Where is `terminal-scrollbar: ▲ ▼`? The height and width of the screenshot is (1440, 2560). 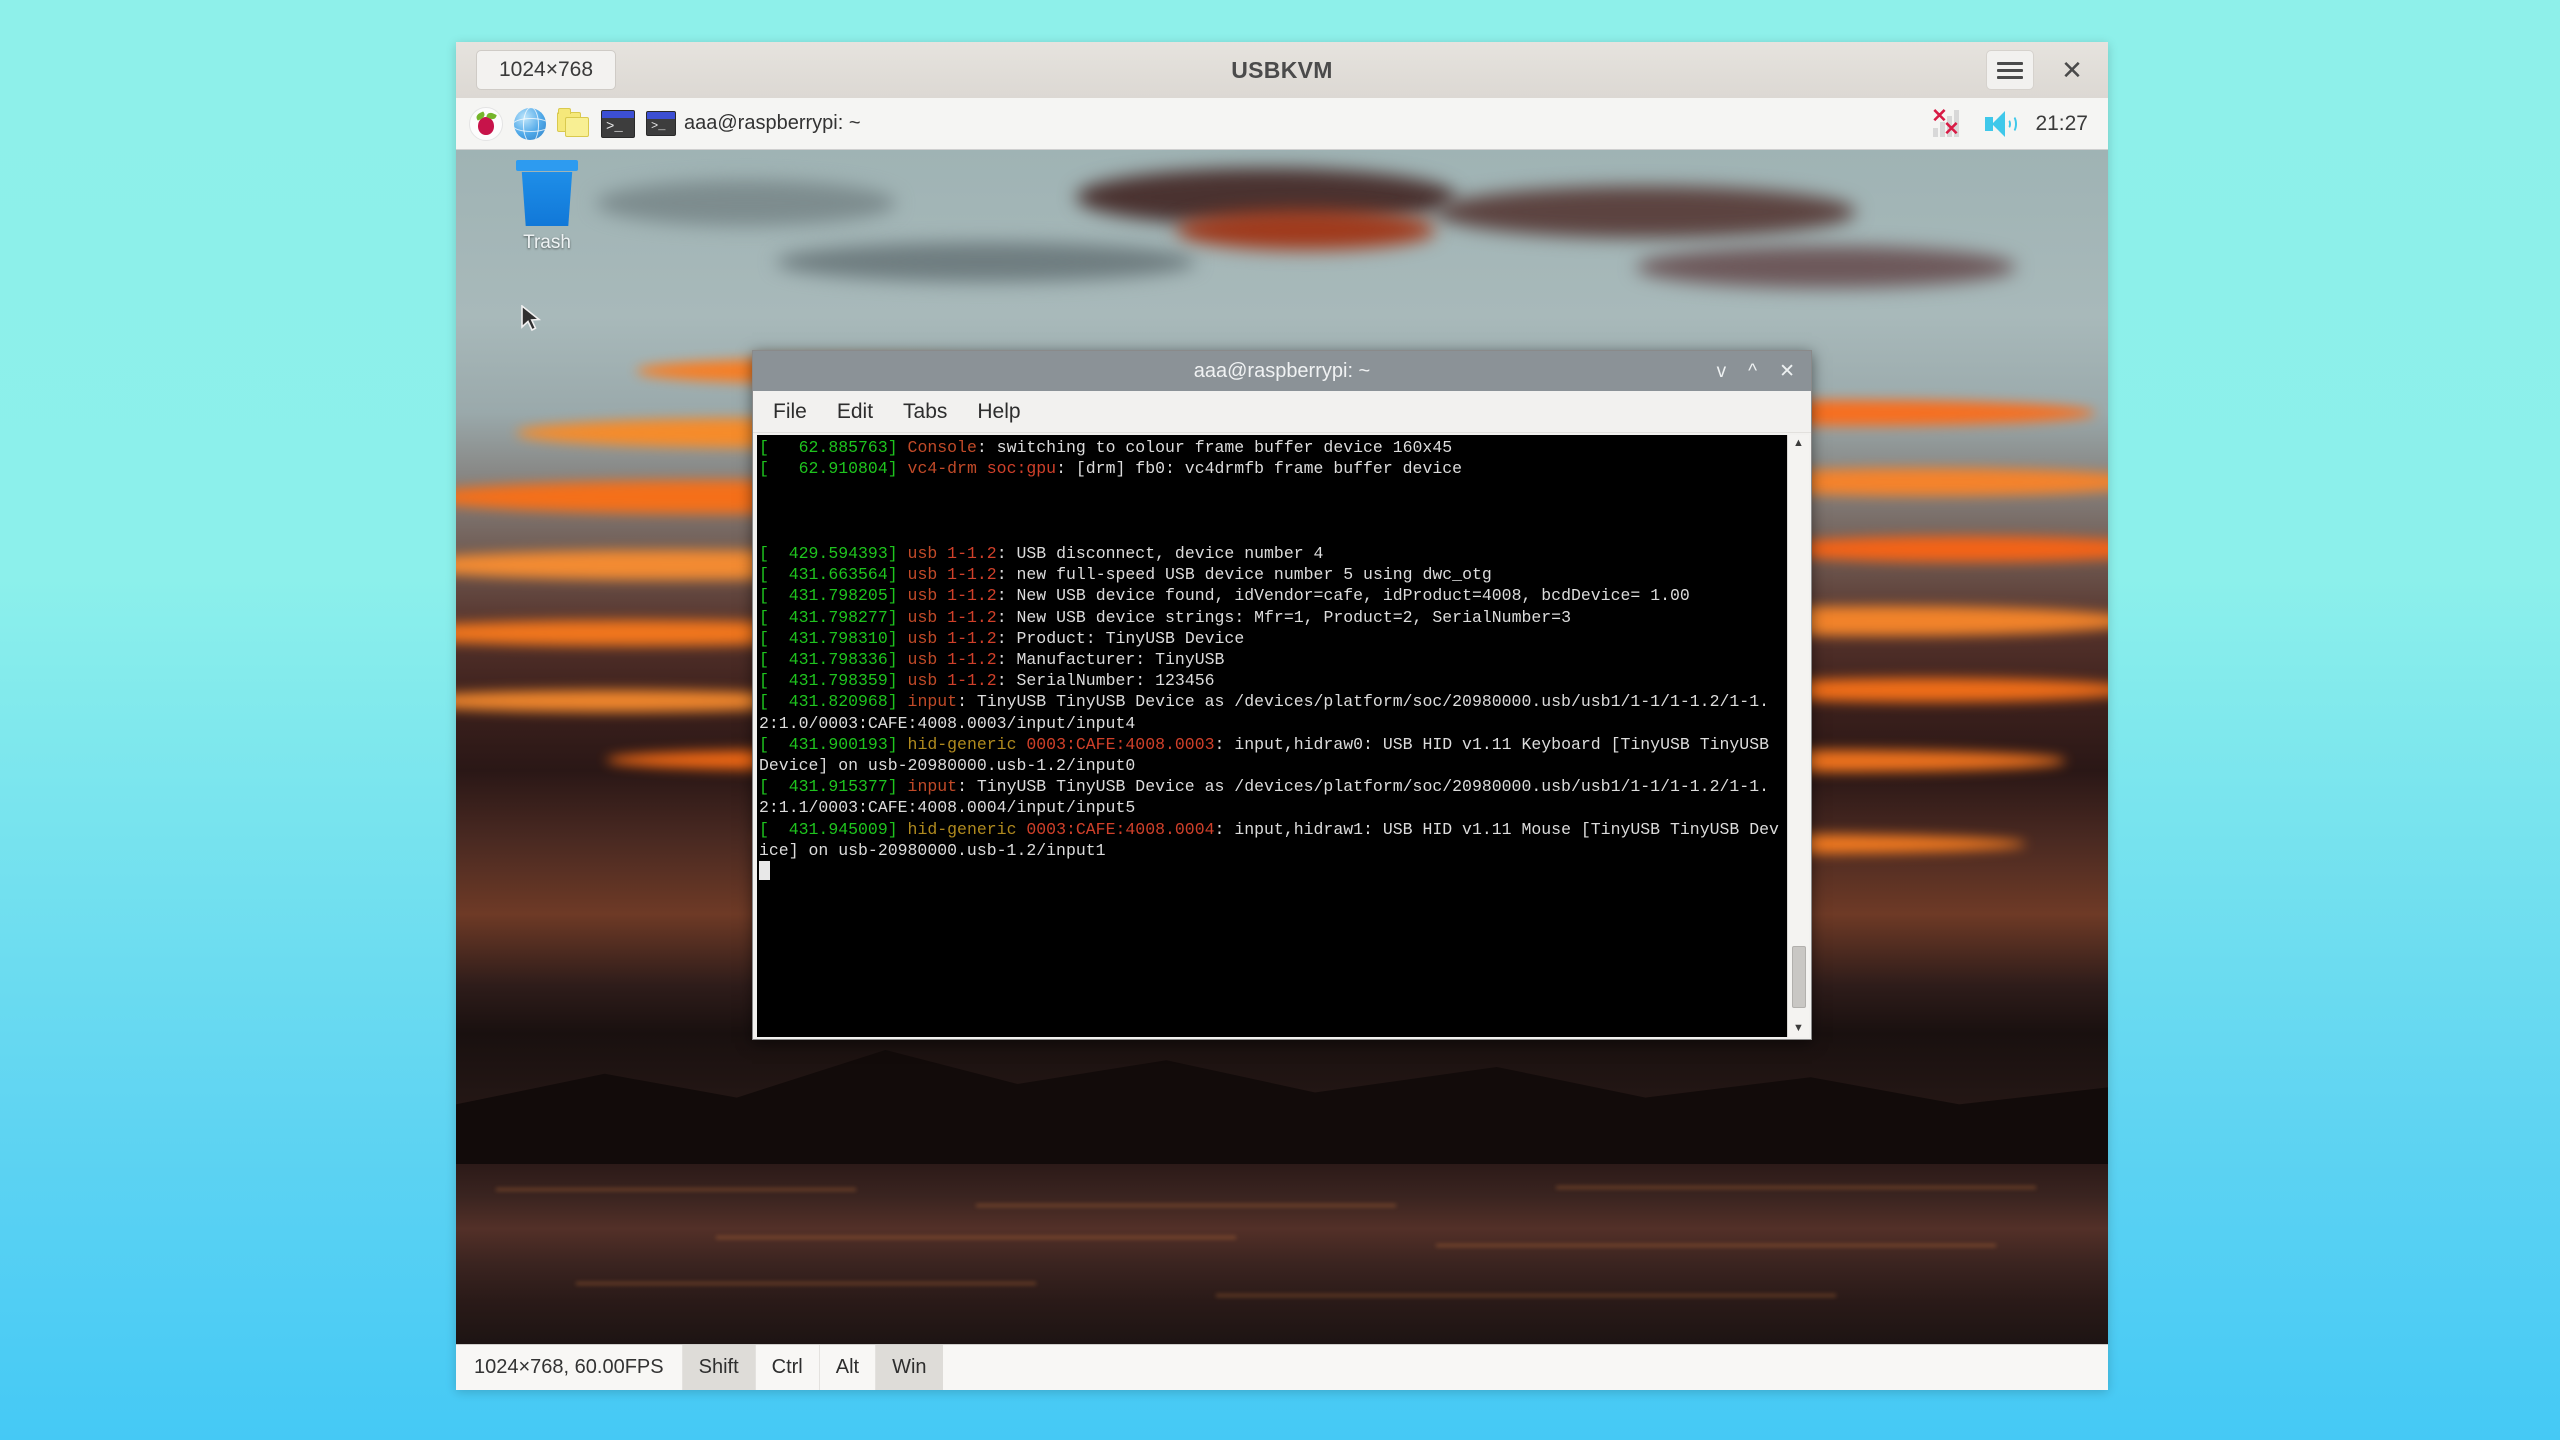 terminal-scrollbar: ▲ ▼ is located at coordinates (1798, 736).